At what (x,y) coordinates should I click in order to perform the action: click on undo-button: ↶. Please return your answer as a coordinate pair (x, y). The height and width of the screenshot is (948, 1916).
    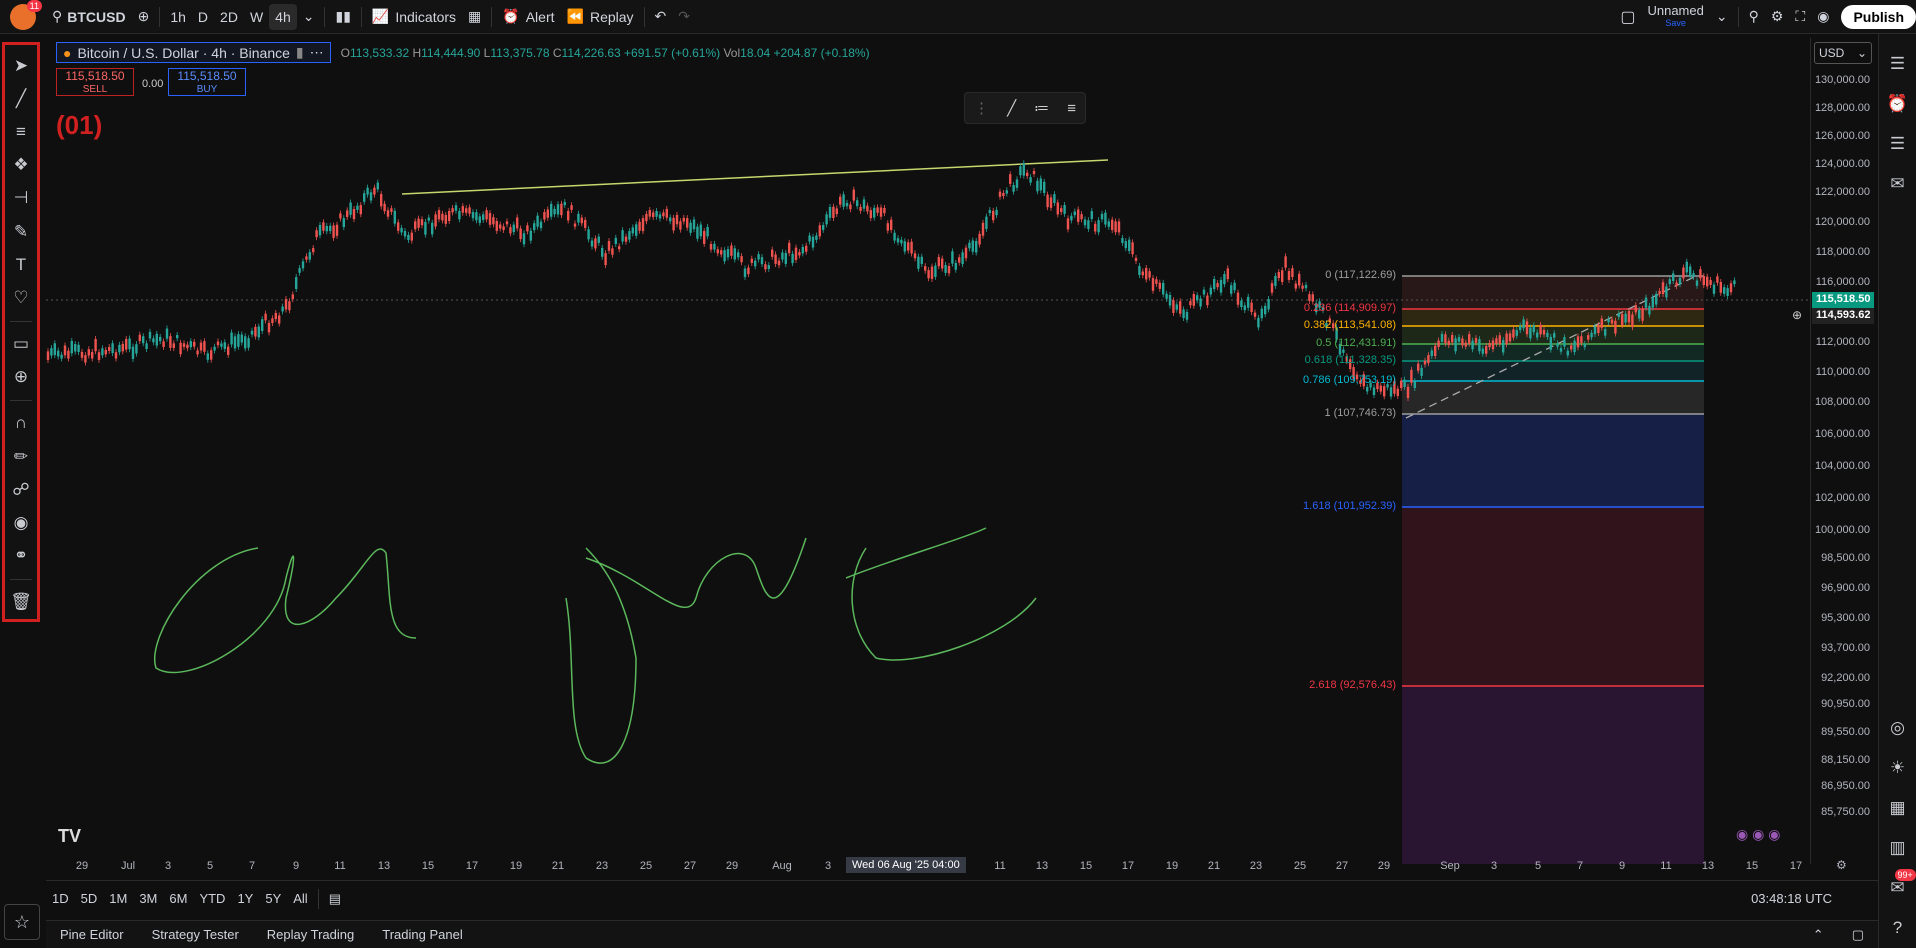
    Looking at the image, I should click on (661, 17).